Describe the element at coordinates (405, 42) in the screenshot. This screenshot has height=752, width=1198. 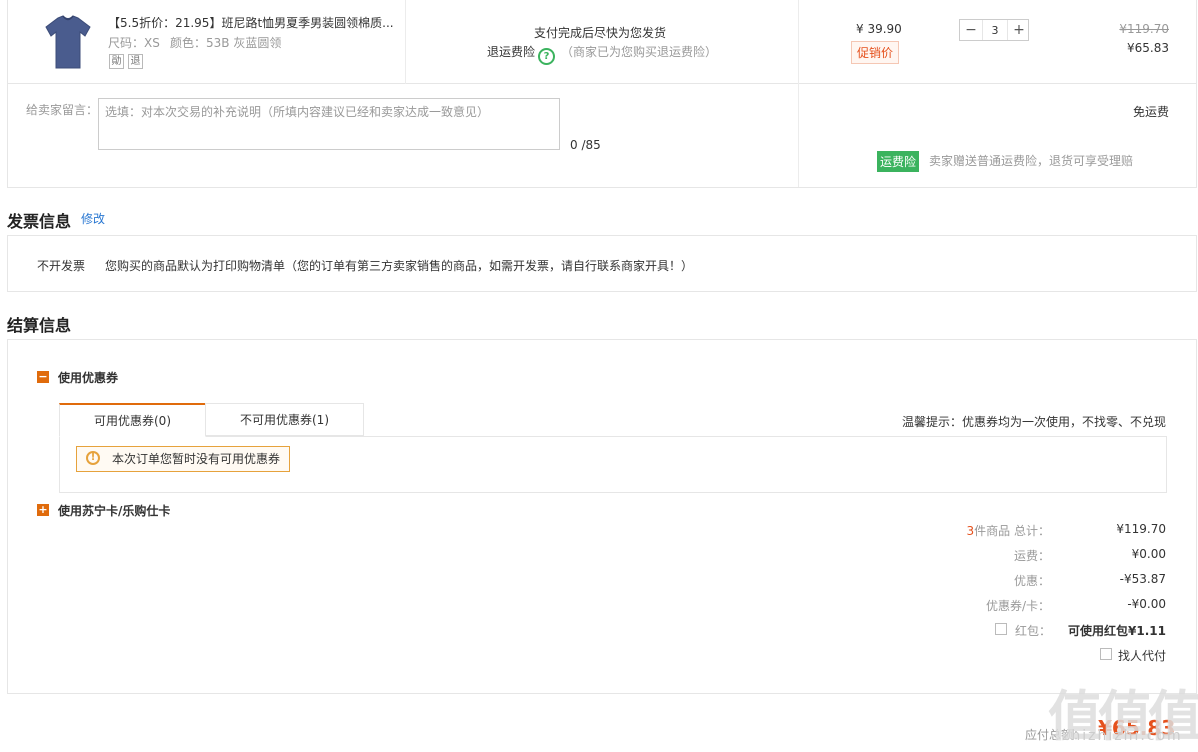
I see `product-cell-divider` at that location.